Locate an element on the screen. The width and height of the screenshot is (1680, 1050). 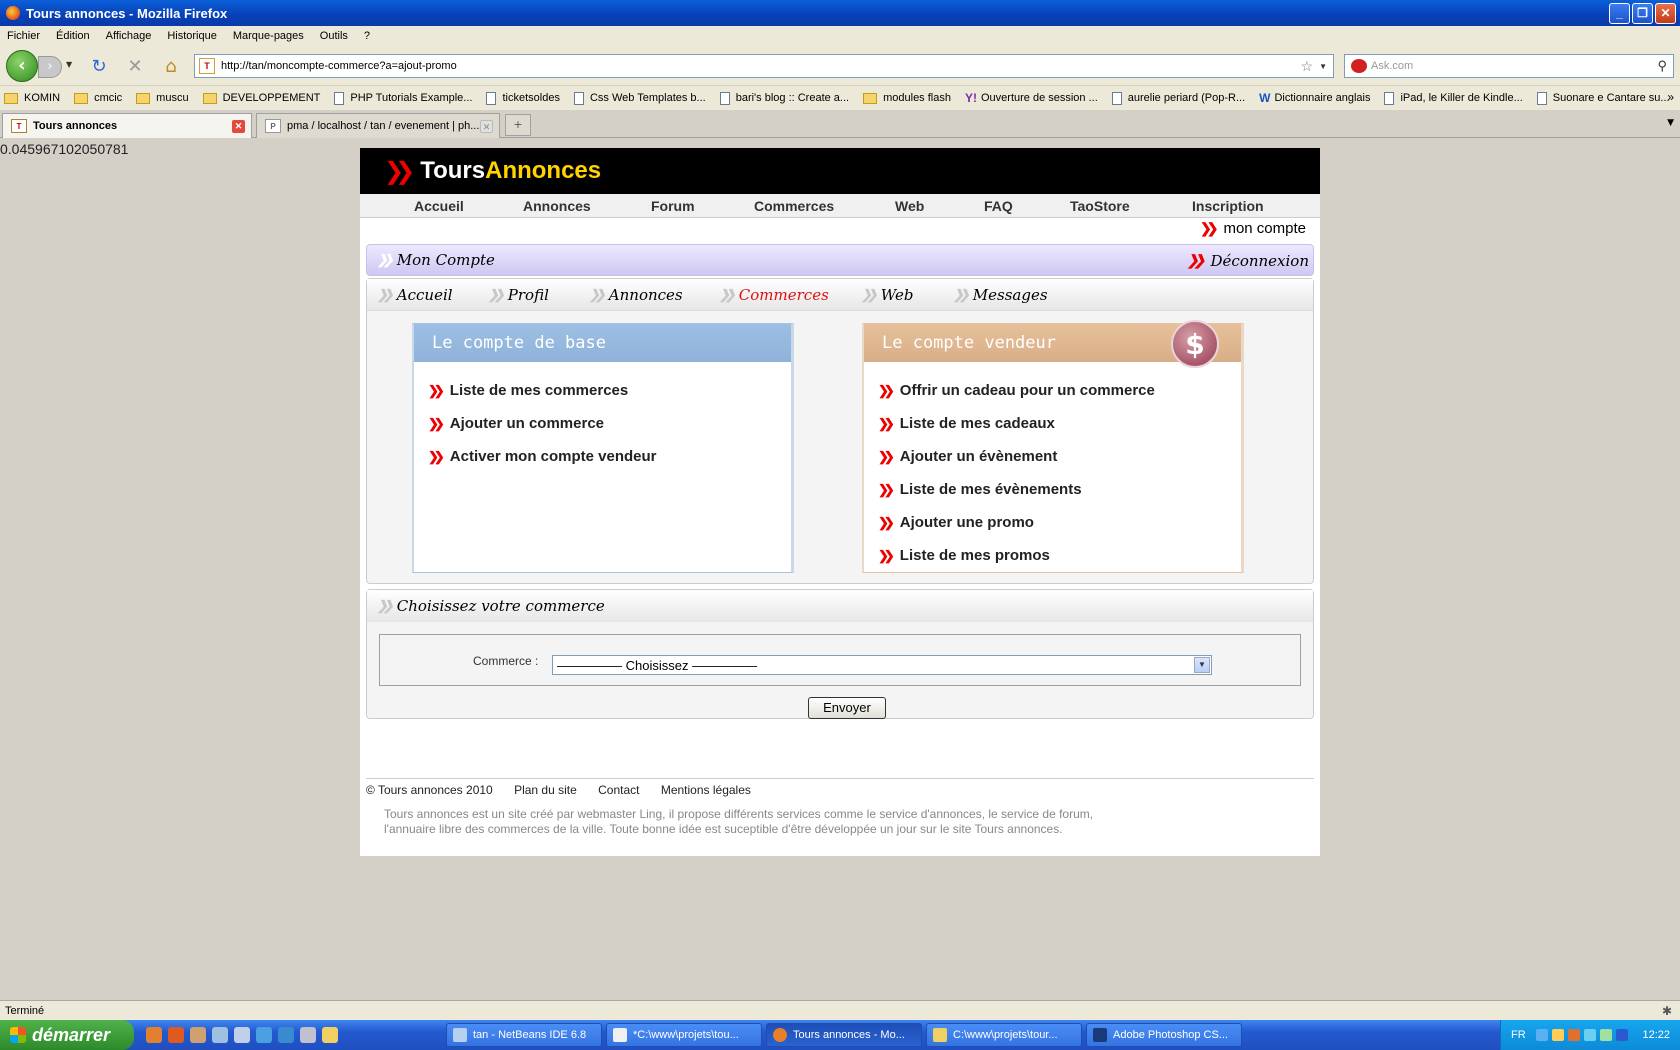
forward-button: › is located at coordinates (50, 67).